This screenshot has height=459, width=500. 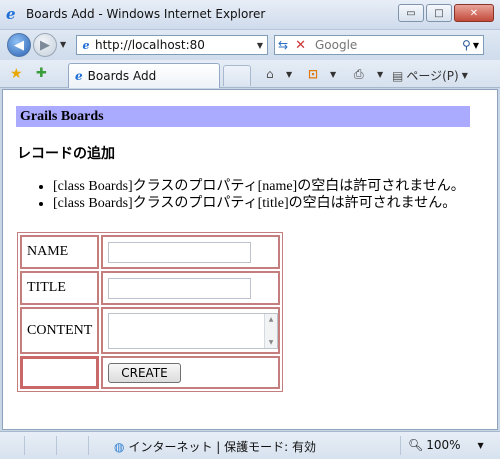 I want to click on back-arrow-icon: ◀, so click(x=19, y=45).